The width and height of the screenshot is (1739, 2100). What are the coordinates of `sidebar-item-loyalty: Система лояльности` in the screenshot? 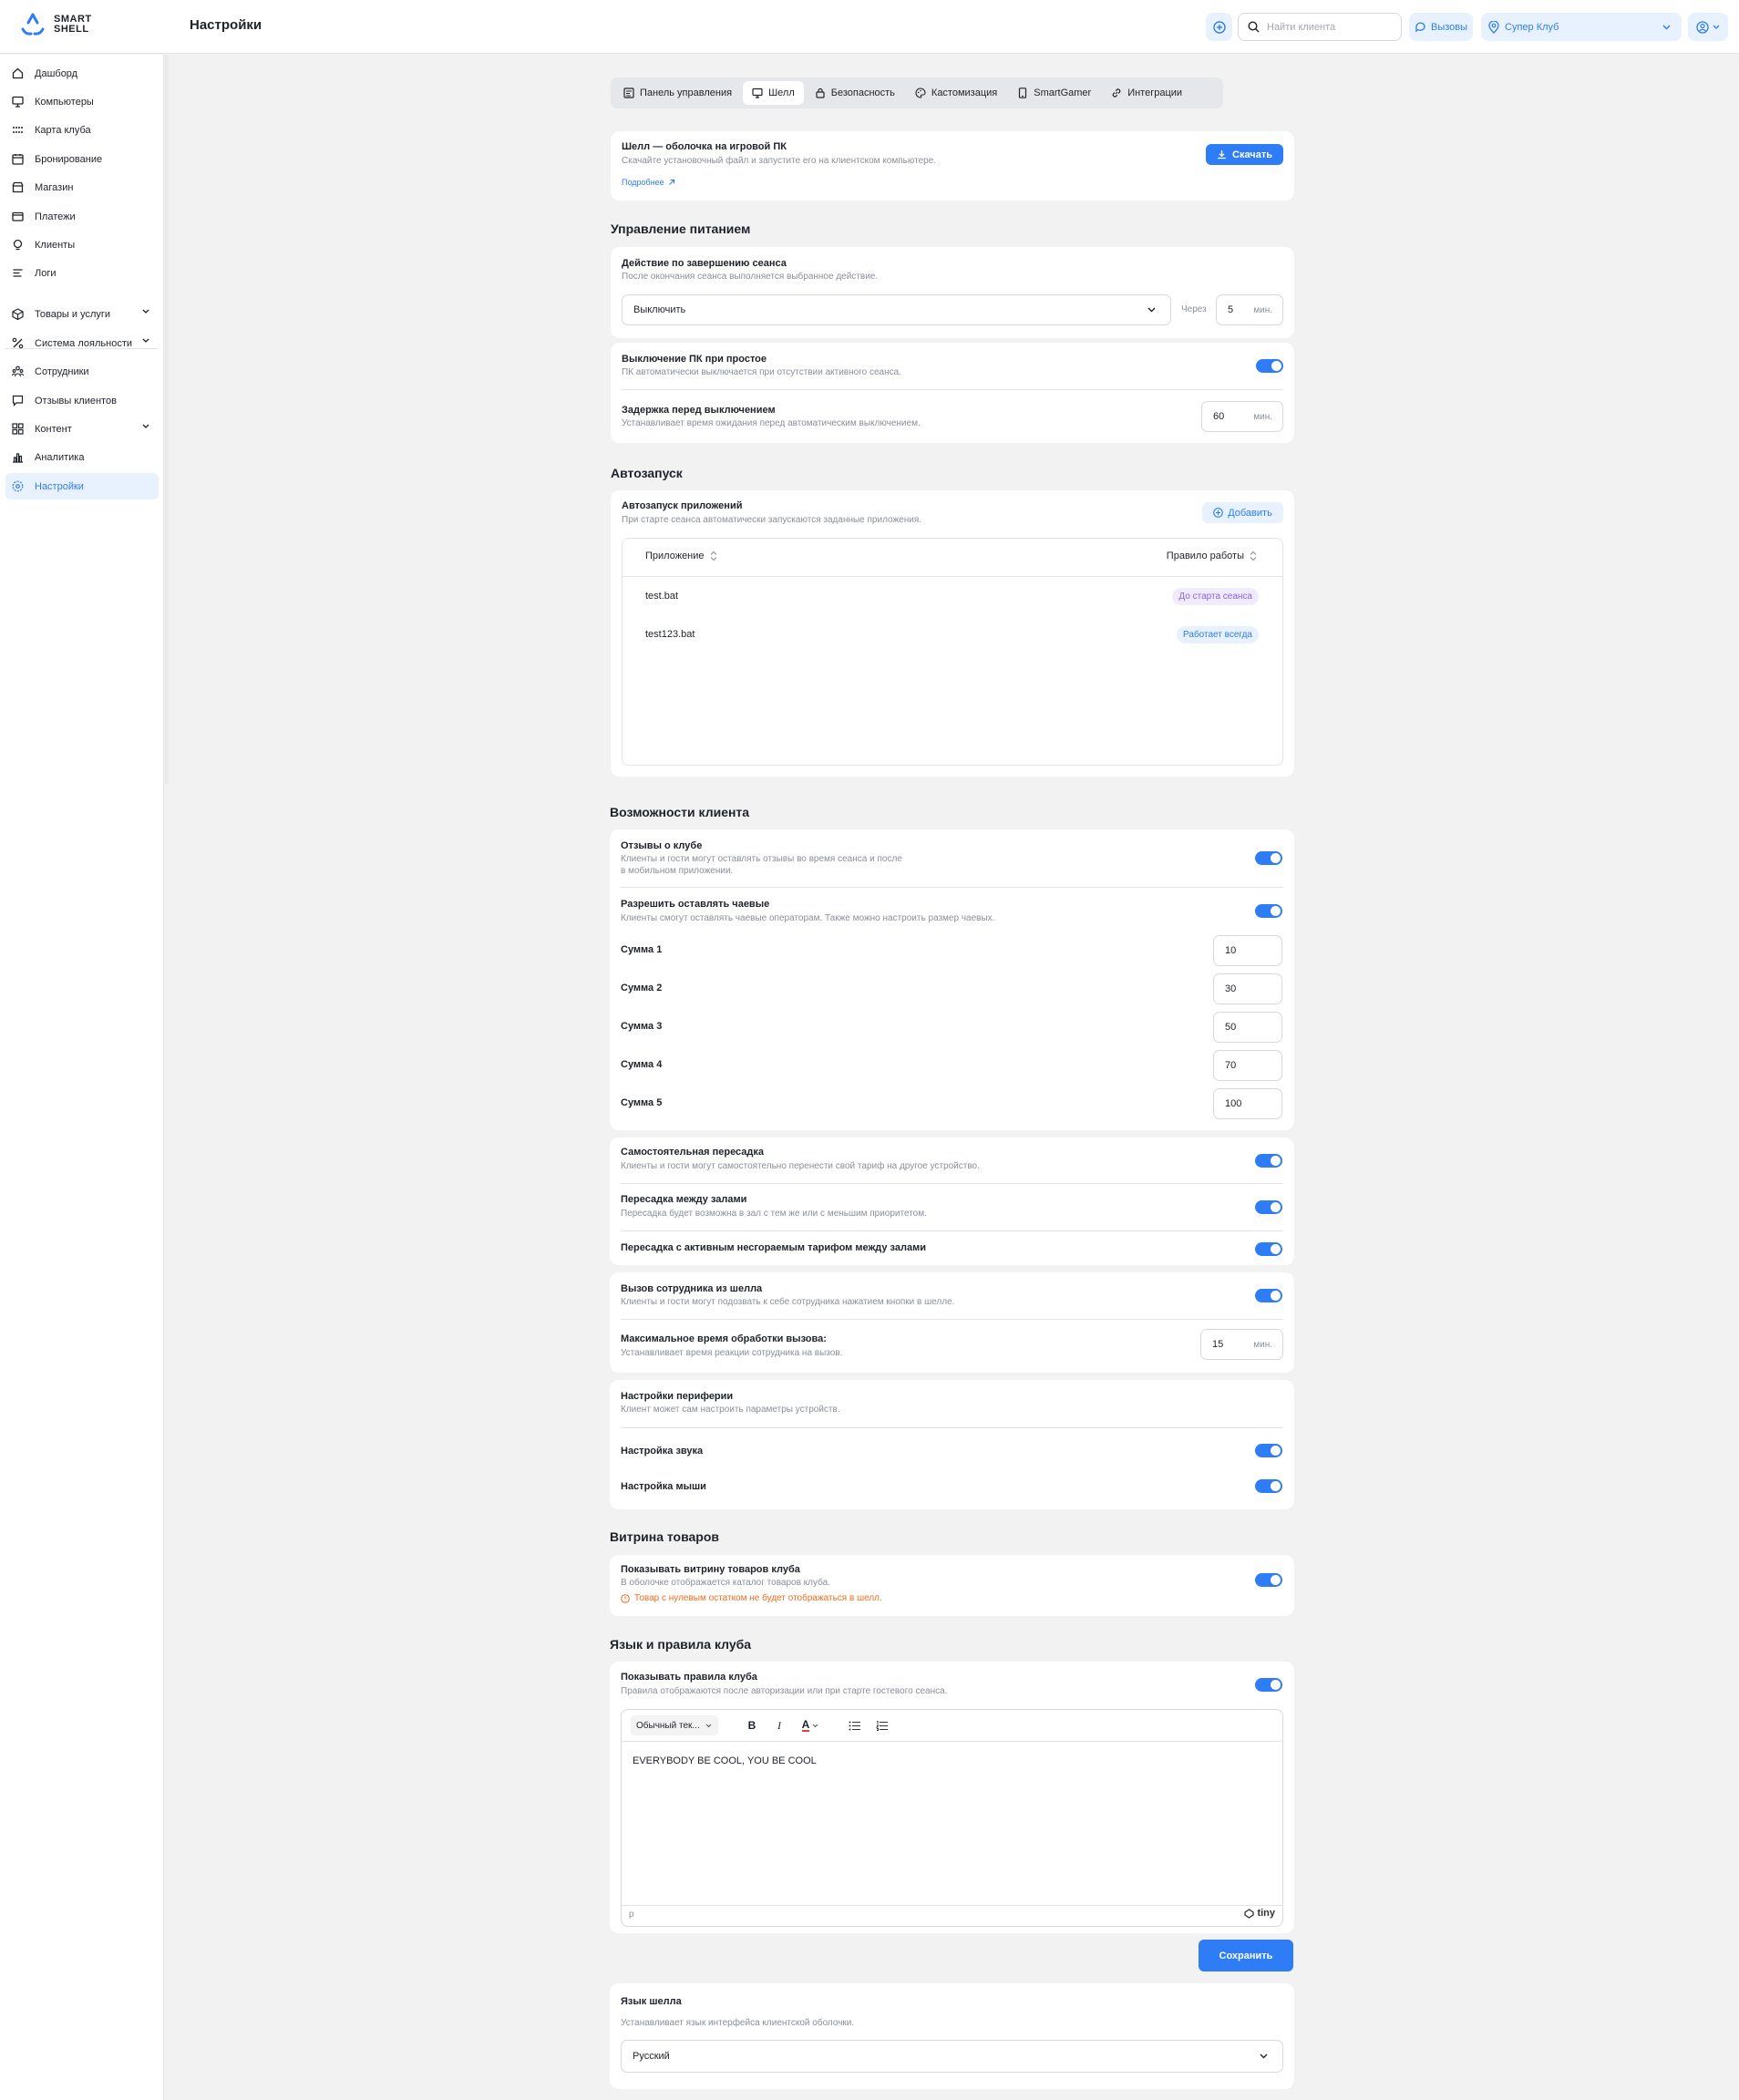 It's located at (82, 343).